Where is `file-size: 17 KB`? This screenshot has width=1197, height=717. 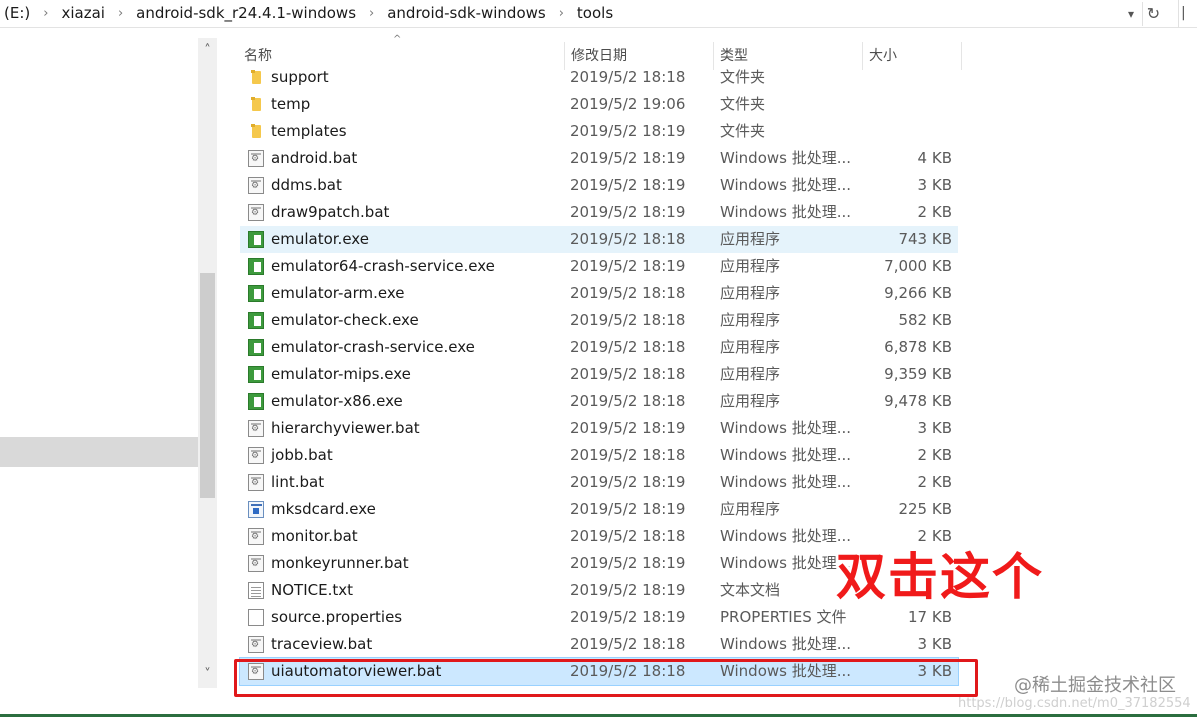 file-size: 17 KB is located at coordinates (930, 617).